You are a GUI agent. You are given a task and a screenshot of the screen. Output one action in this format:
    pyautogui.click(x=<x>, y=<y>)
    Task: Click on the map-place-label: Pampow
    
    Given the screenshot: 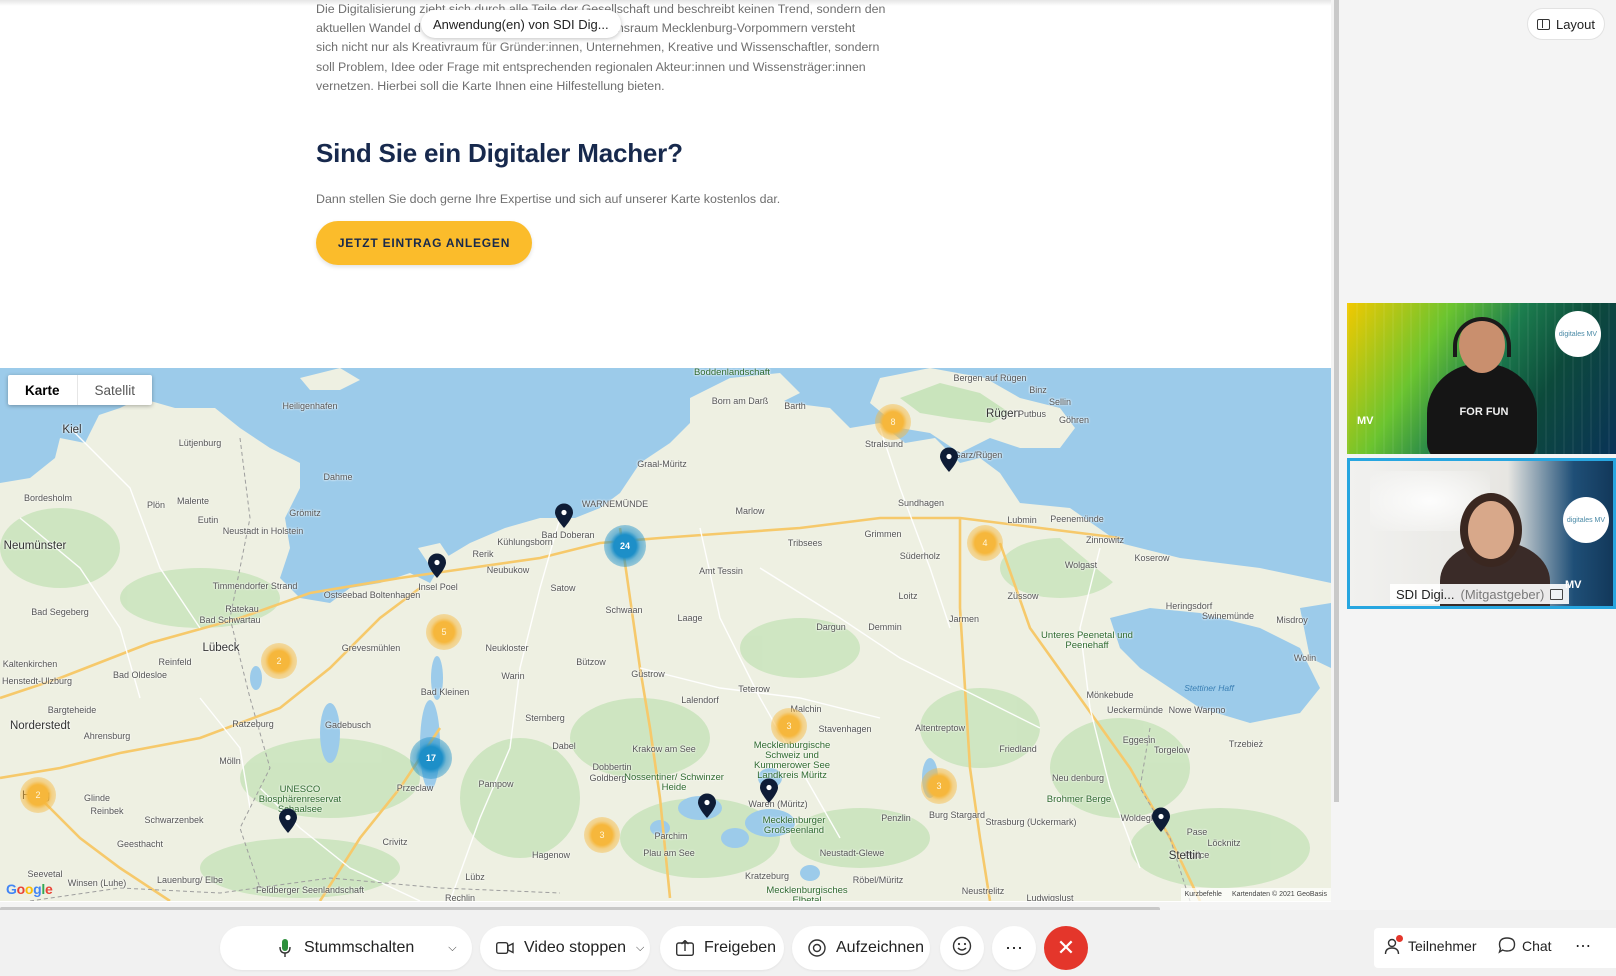 What is the action you would take?
    pyautogui.click(x=496, y=784)
    